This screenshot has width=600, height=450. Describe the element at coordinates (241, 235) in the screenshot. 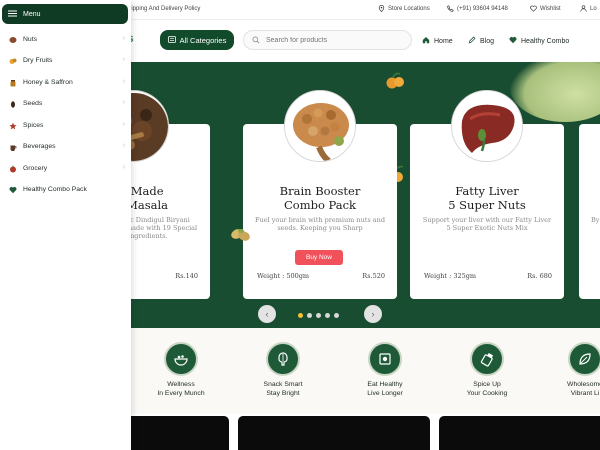

I see `pistachio-decoration` at that location.